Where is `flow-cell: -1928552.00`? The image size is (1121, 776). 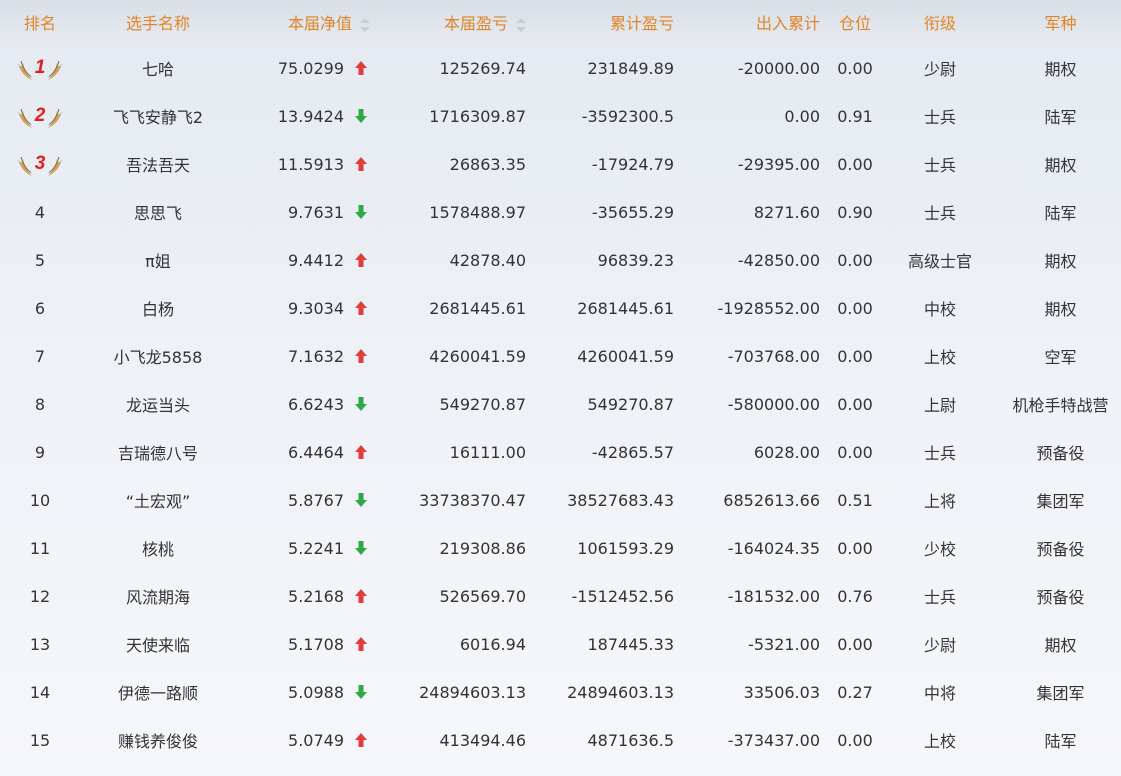
flow-cell: -1928552.00 is located at coordinates (768, 308).